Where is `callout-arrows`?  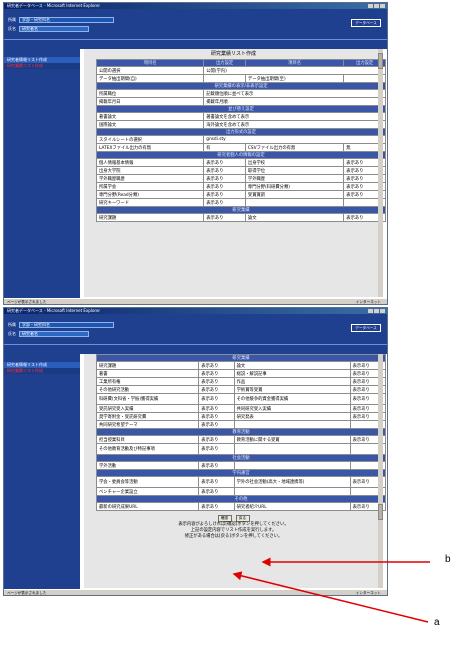 callout-arrows is located at coordinates (331, 590).